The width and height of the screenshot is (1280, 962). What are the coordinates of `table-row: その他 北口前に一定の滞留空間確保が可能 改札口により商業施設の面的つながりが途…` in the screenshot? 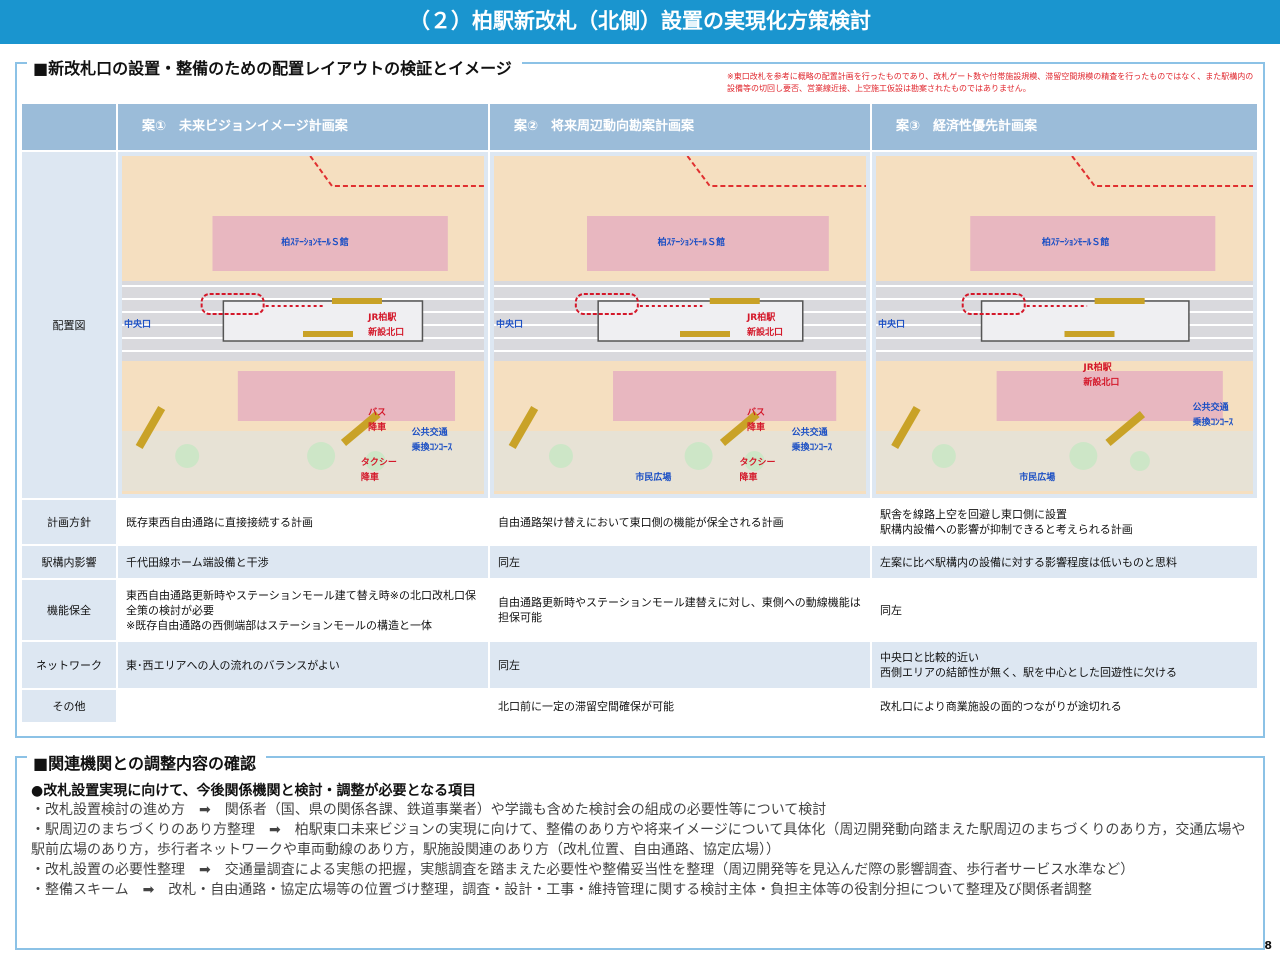 It's located at (639, 706).